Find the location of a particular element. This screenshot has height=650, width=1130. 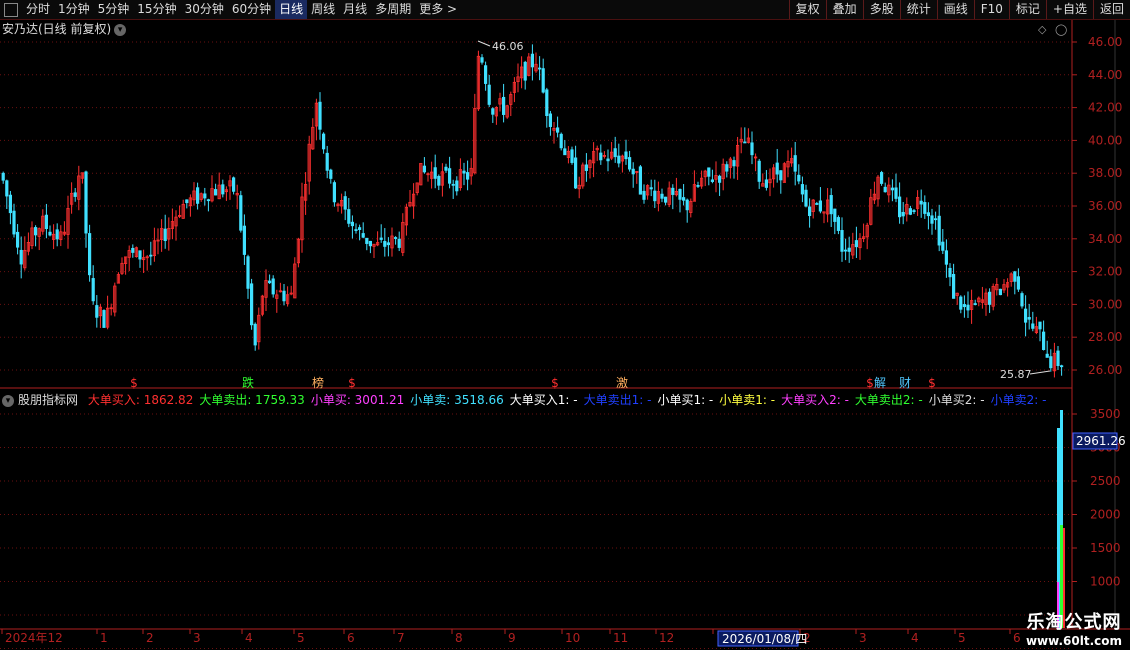

watermark: 乐淘公式网 www.60lt.com is located at coordinates (1074, 628).